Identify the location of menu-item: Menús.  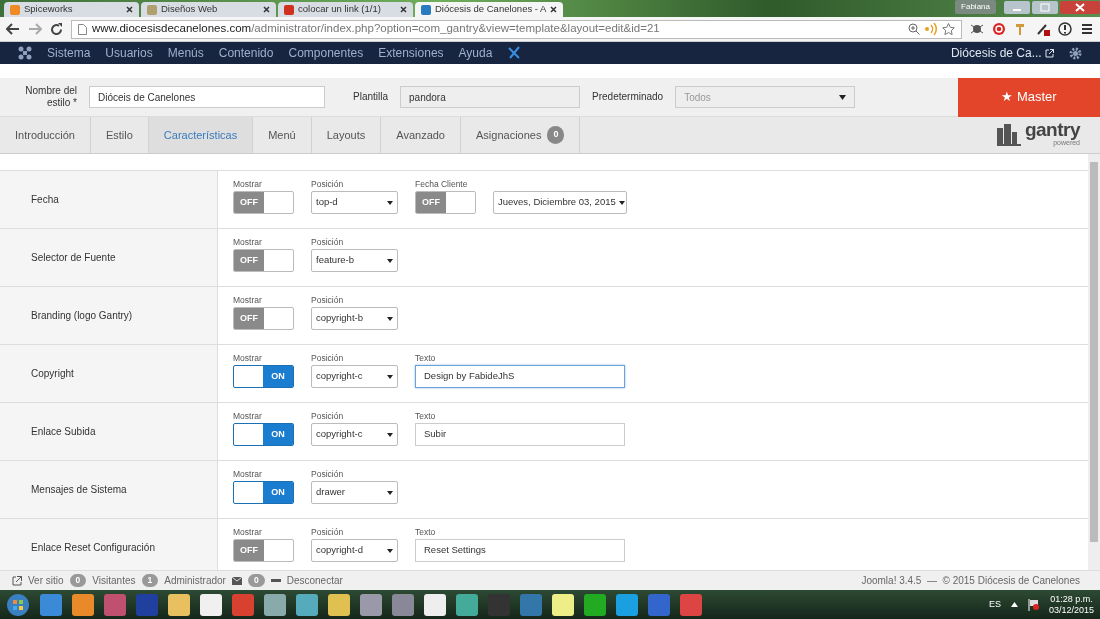
(185, 53).